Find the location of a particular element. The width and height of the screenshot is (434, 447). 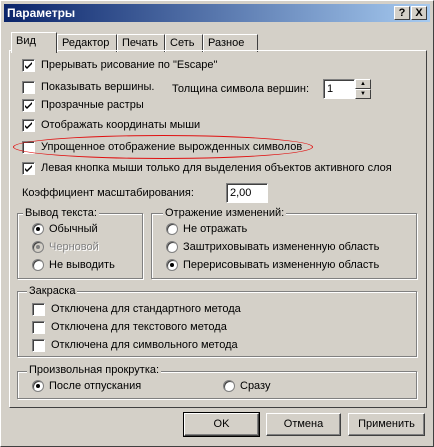

coords-label: Отображать координаты мыши is located at coordinates (121, 125).